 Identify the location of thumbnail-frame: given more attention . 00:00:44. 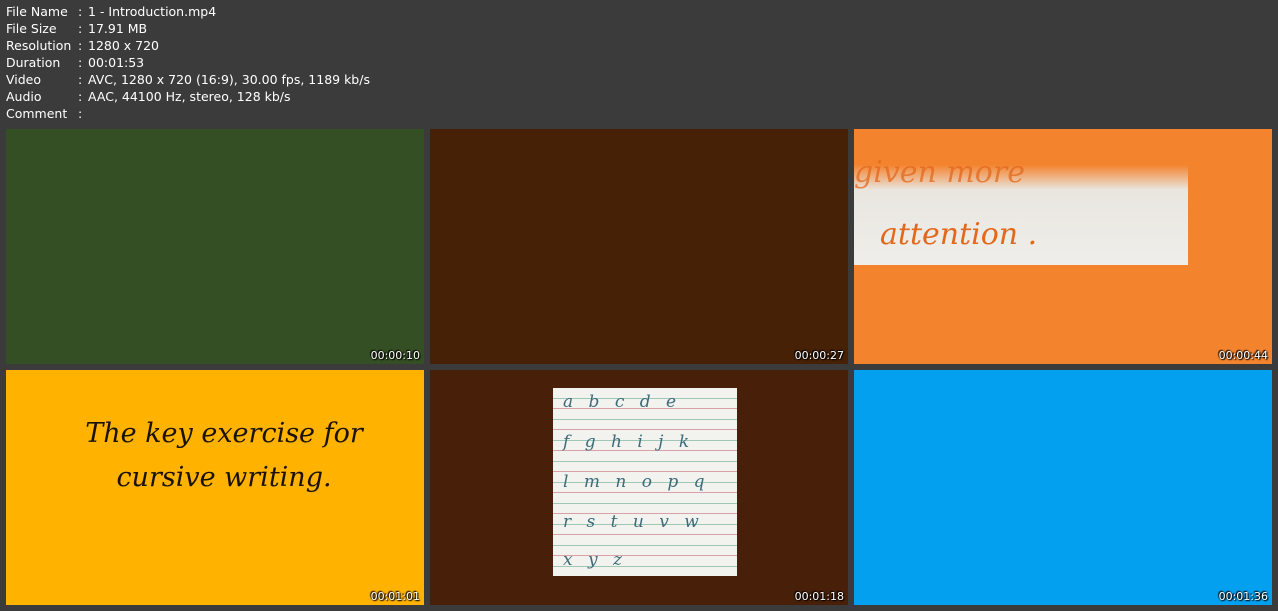
(1063, 246).